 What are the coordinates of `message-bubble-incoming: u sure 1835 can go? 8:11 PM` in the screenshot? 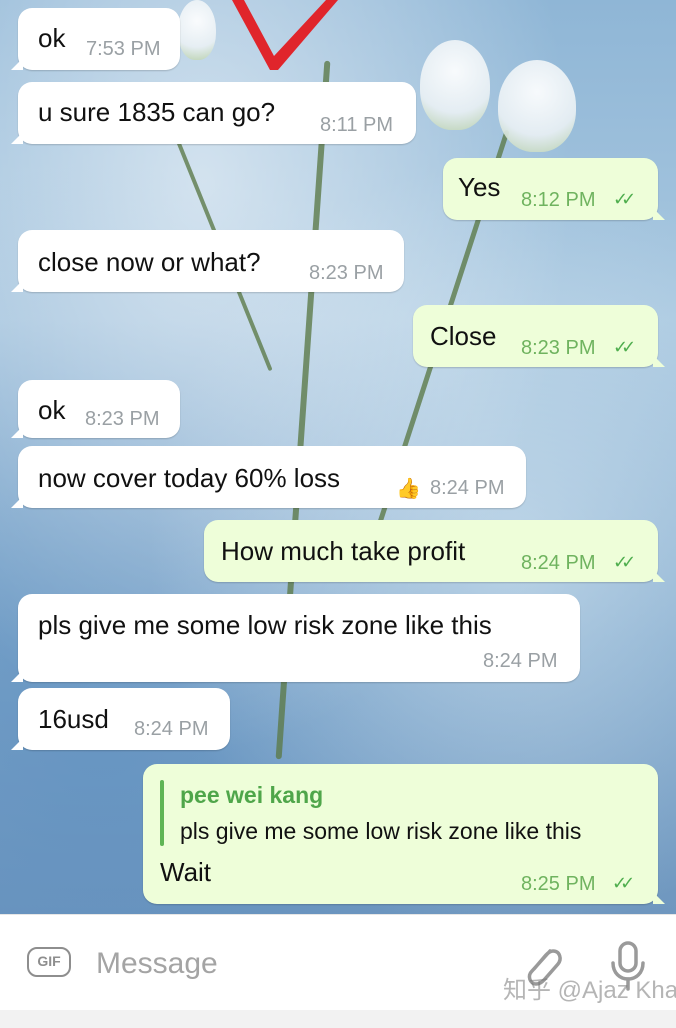 It's located at (213, 113).